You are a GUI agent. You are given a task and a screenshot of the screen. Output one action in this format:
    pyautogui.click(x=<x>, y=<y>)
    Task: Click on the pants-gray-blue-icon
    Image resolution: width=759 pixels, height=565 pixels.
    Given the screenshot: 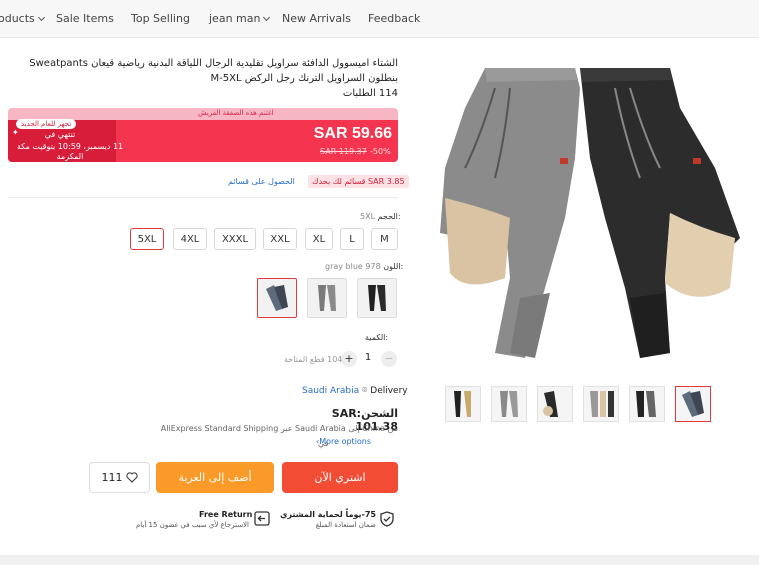 What is the action you would take?
    pyautogui.click(x=277, y=298)
    